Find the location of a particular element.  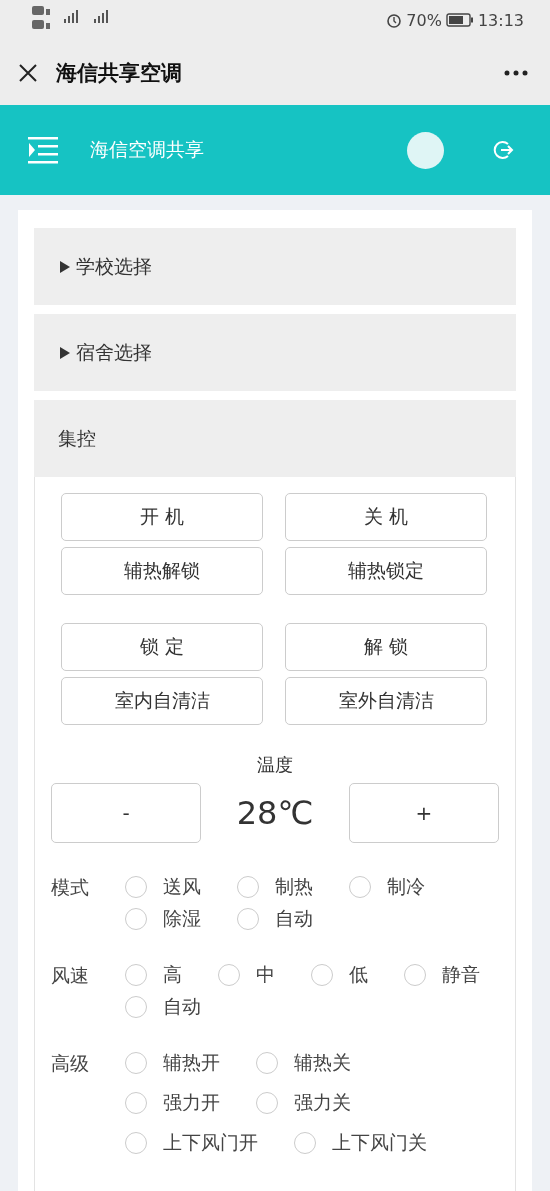

section-header: 宿舍选择 is located at coordinates (275, 352).